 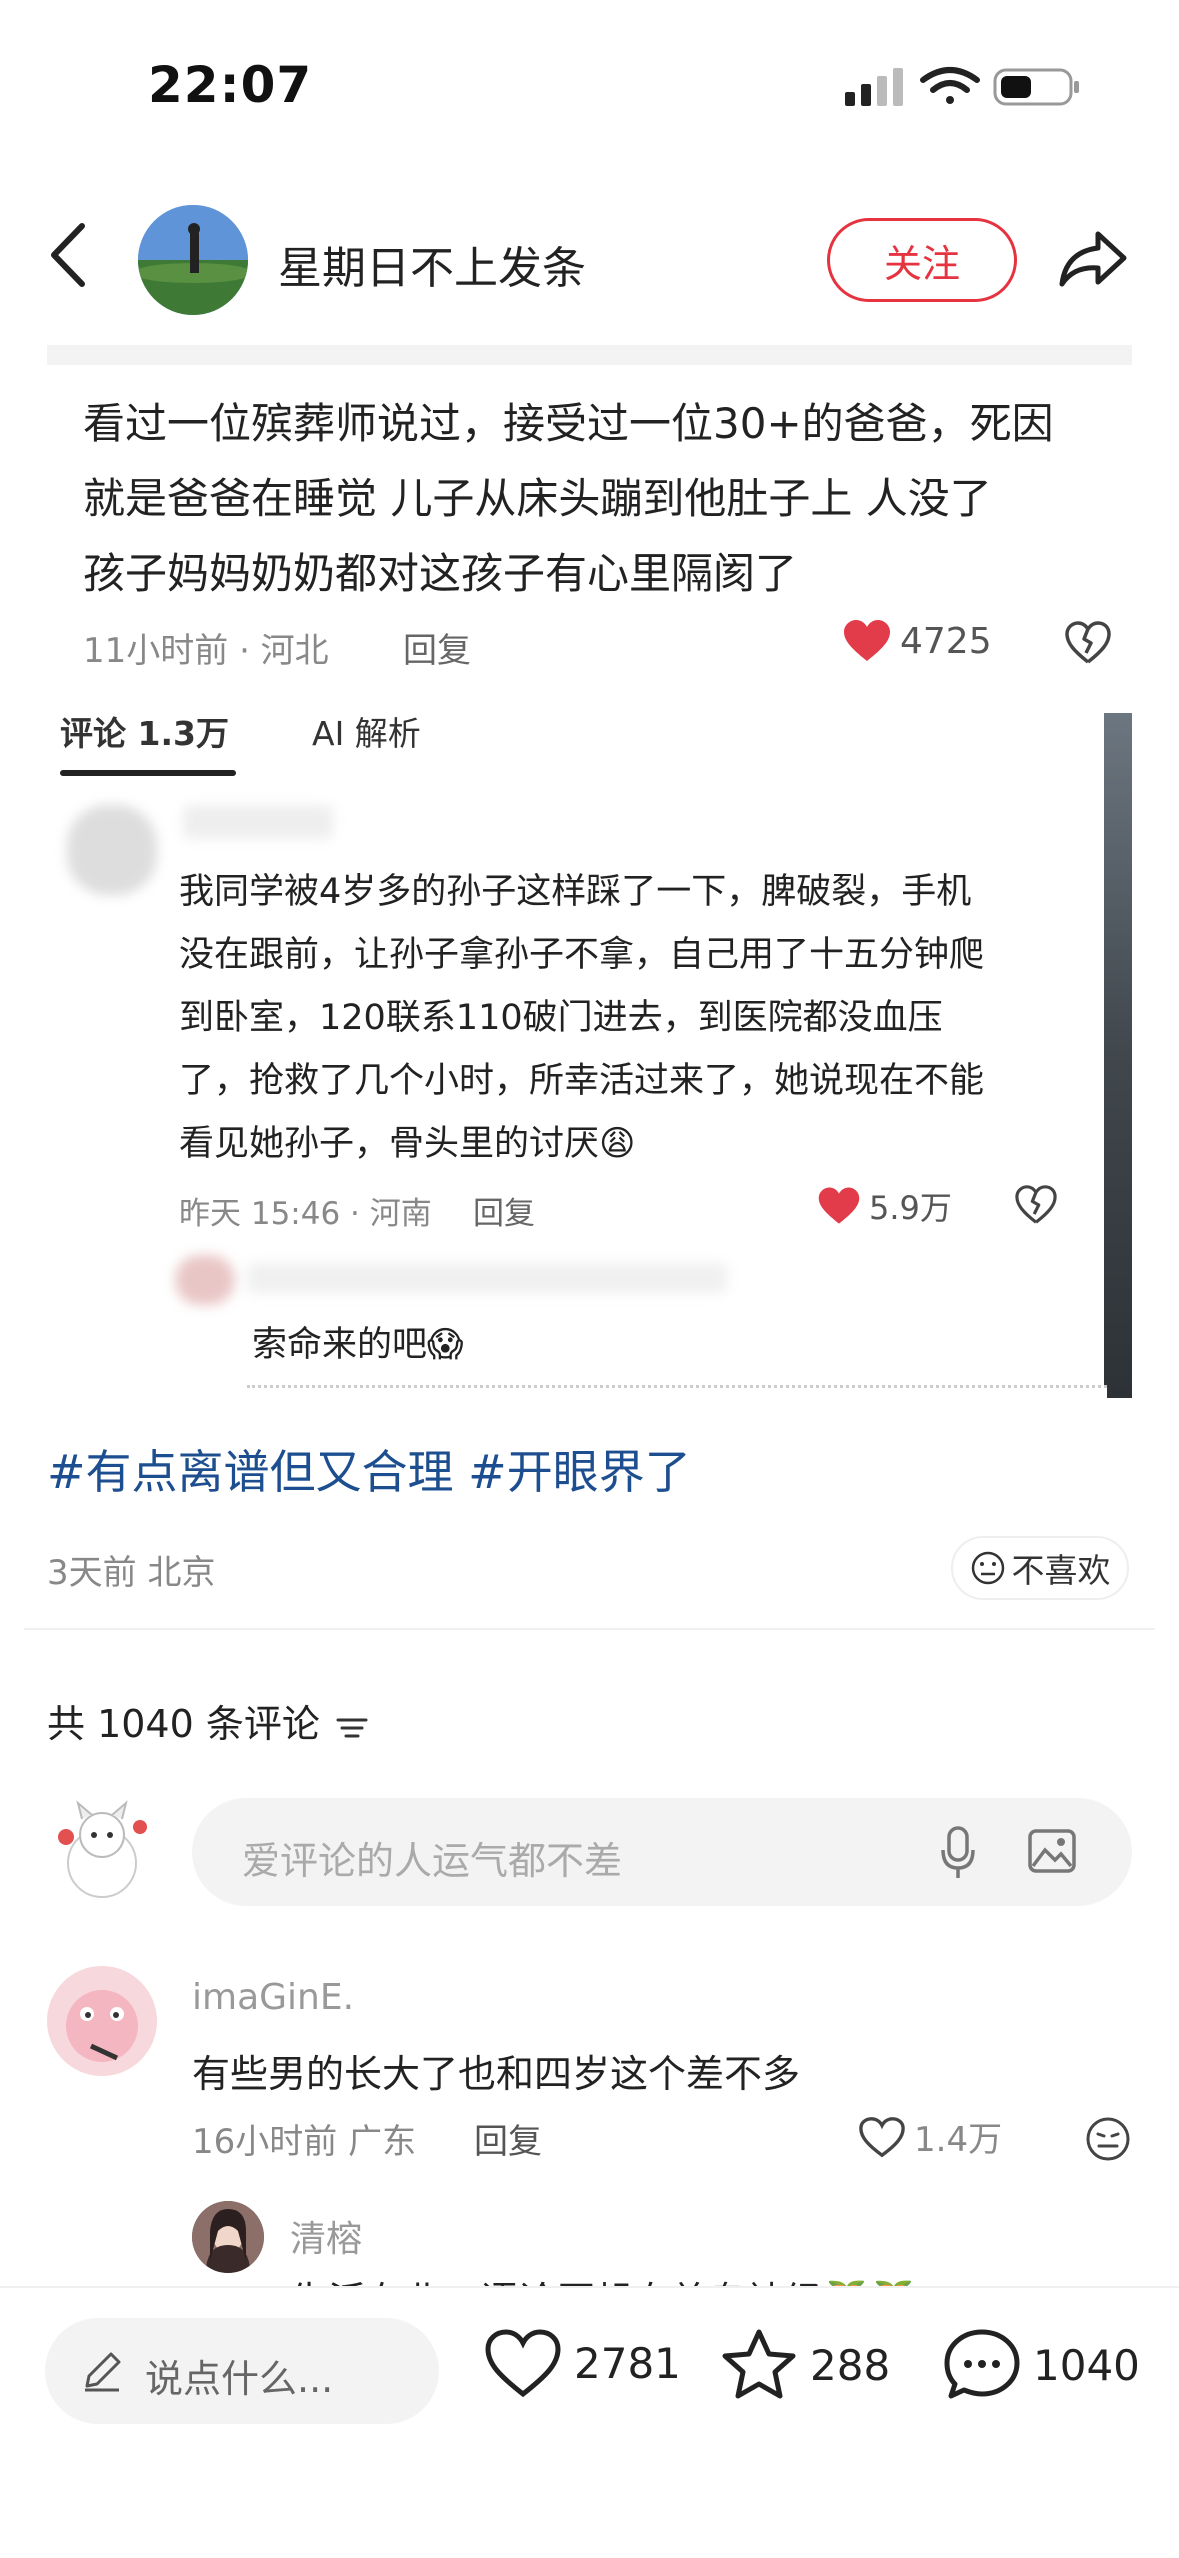 What do you see at coordinates (258, 822) in the screenshot?
I see `blurred-username` at bounding box center [258, 822].